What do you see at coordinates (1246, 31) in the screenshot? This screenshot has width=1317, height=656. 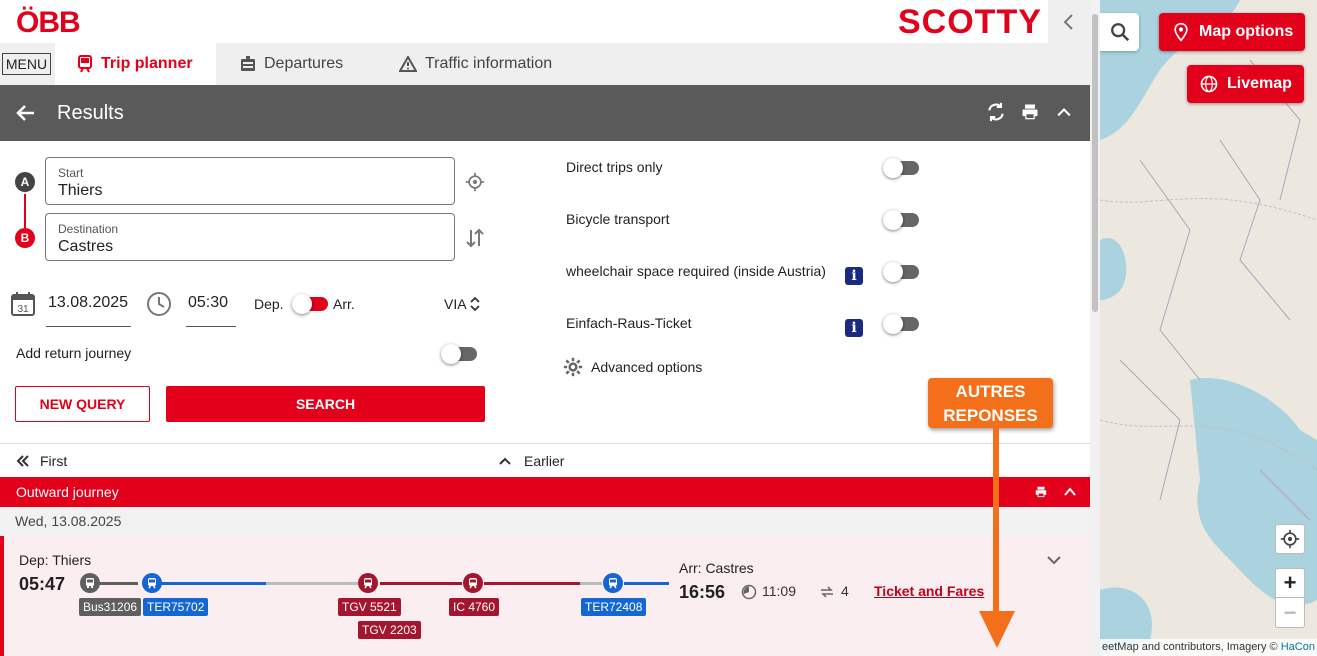 I see `map-options-label: Map options` at bounding box center [1246, 31].